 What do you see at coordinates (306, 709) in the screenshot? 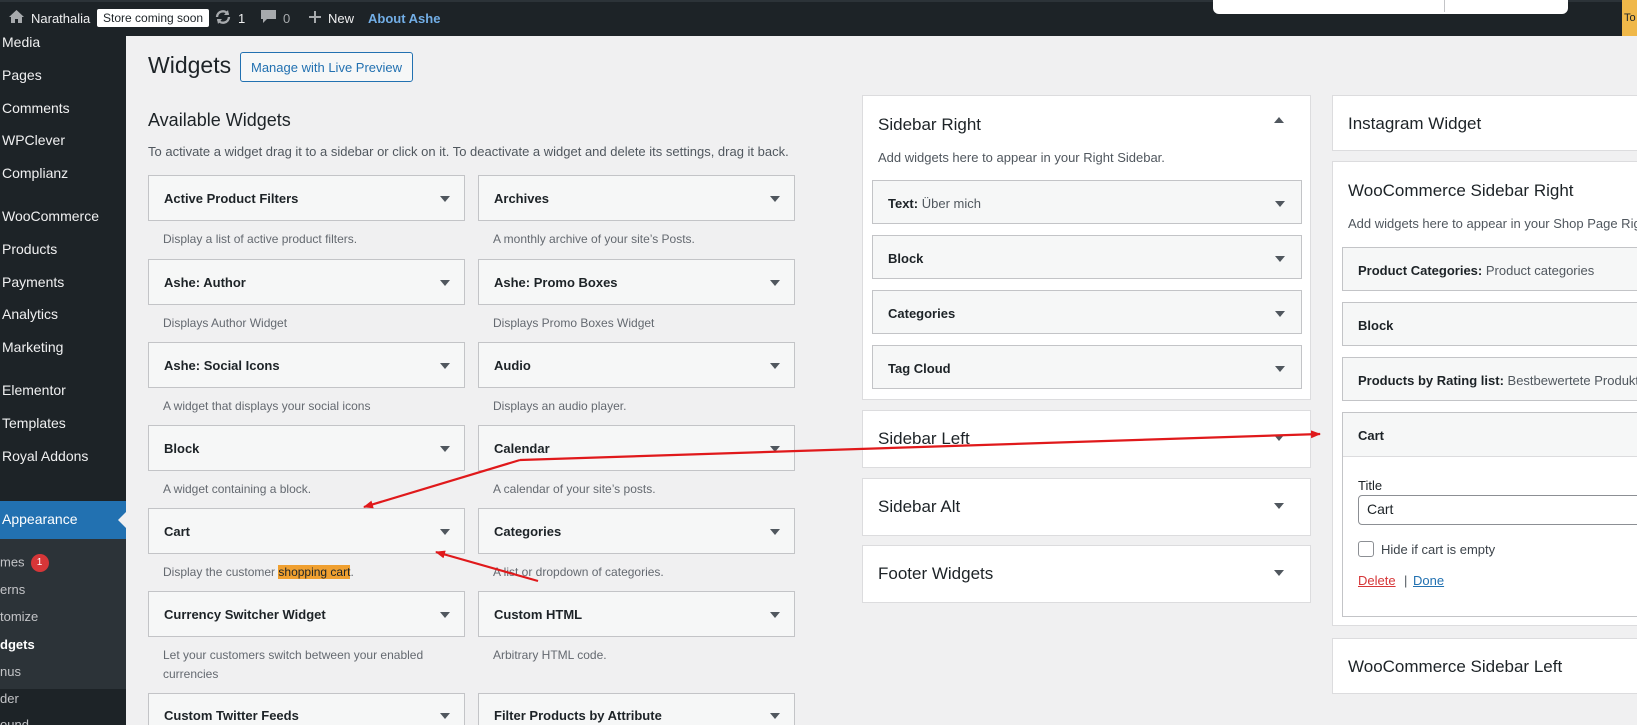
I see `widget-custom-twitter-feeds: Custom Twitter Feeds` at bounding box center [306, 709].